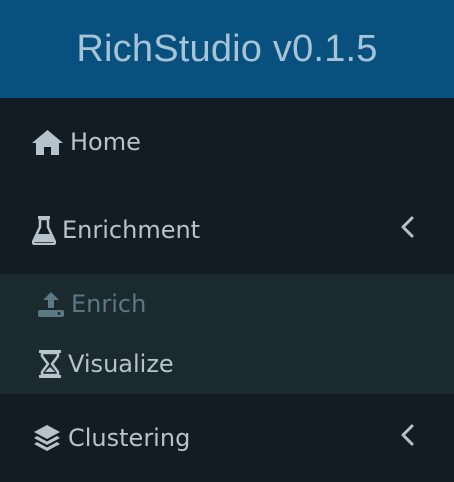  Describe the element at coordinates (47, 438) in the screenshot. I see `layers-icon` at that location.